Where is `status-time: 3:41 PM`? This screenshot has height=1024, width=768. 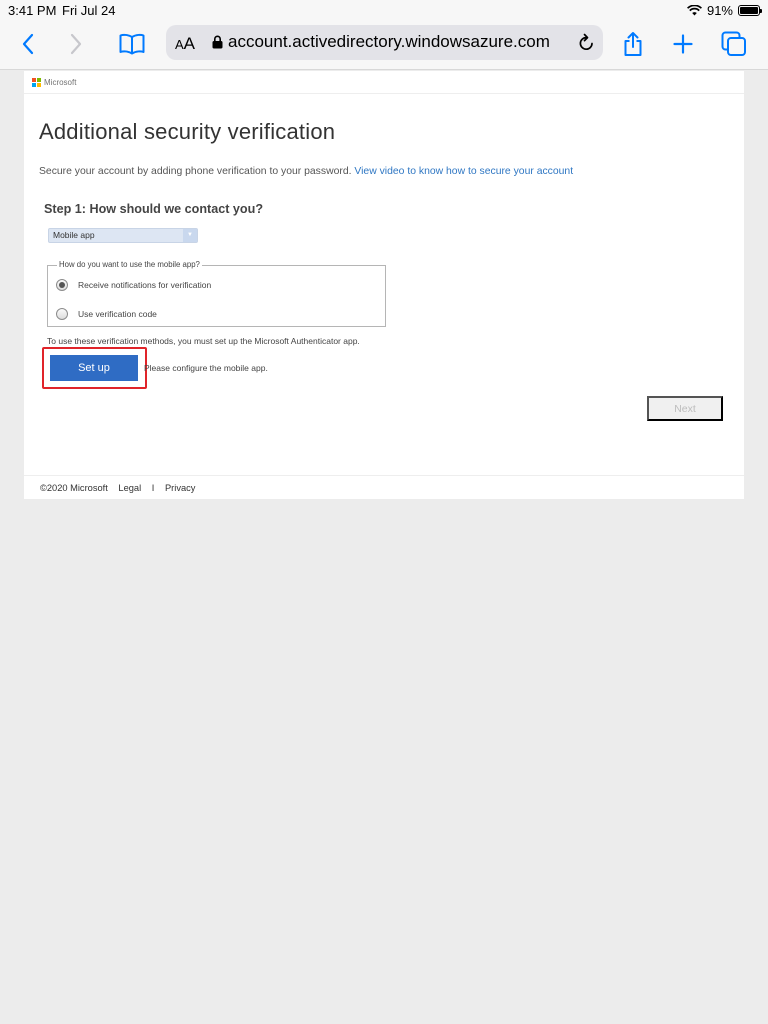
status-time: 3:41 PM is located at coordinates (32, 10).